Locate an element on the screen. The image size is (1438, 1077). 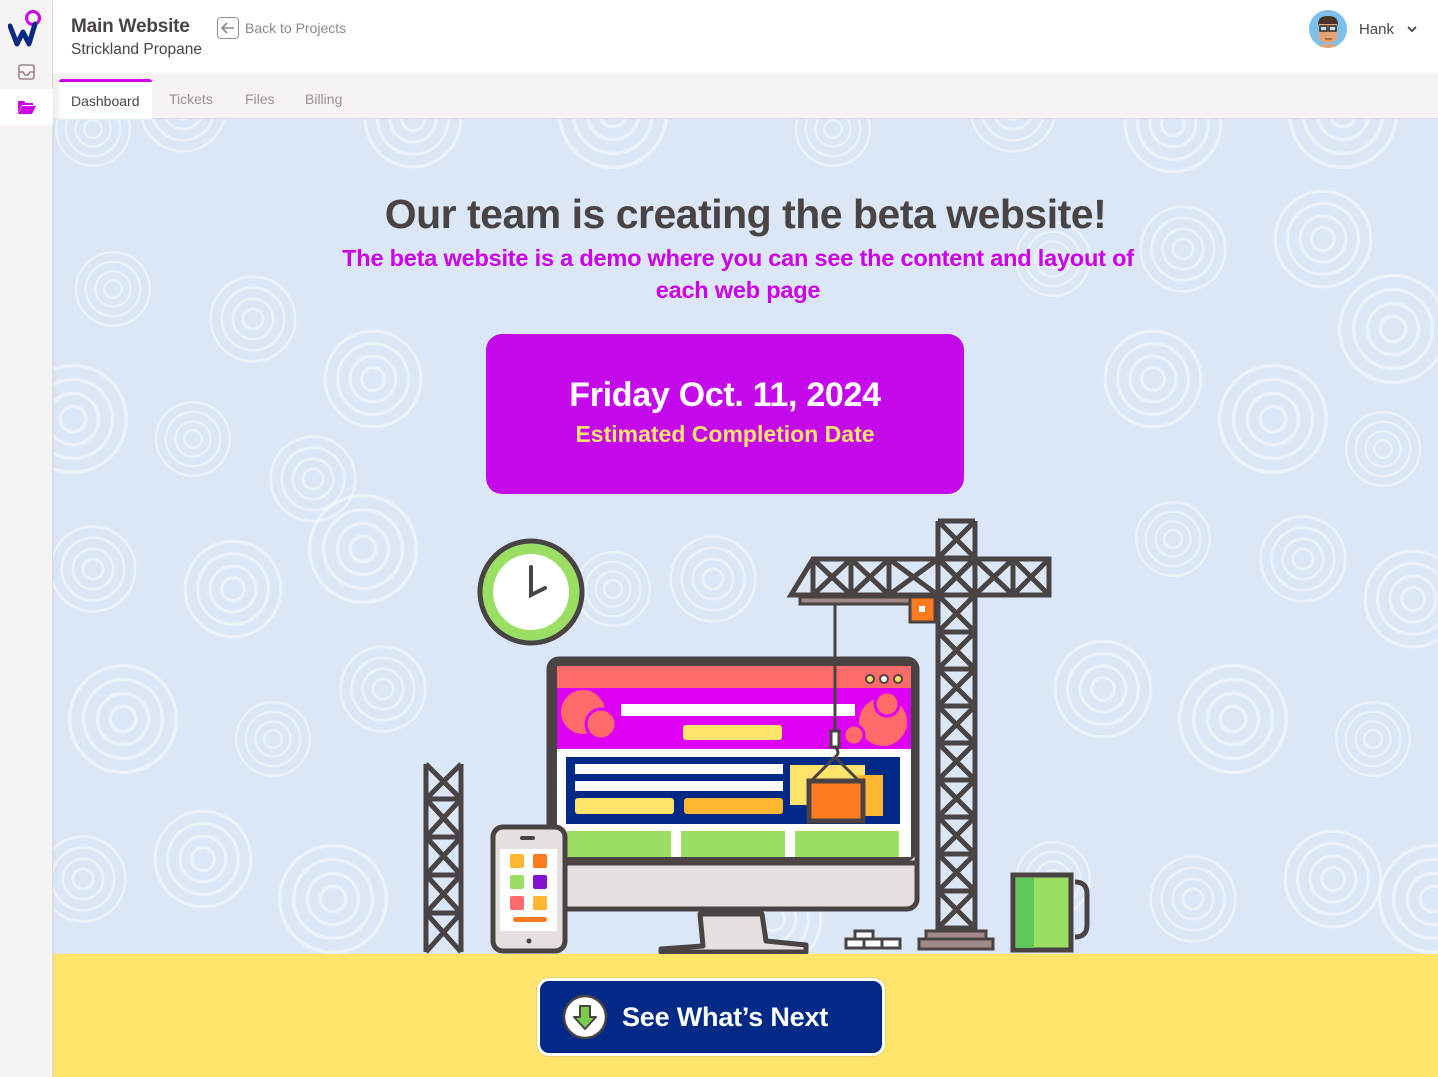
see-whats-next-label: See What’s Next is located at coordinates (725, 1016).